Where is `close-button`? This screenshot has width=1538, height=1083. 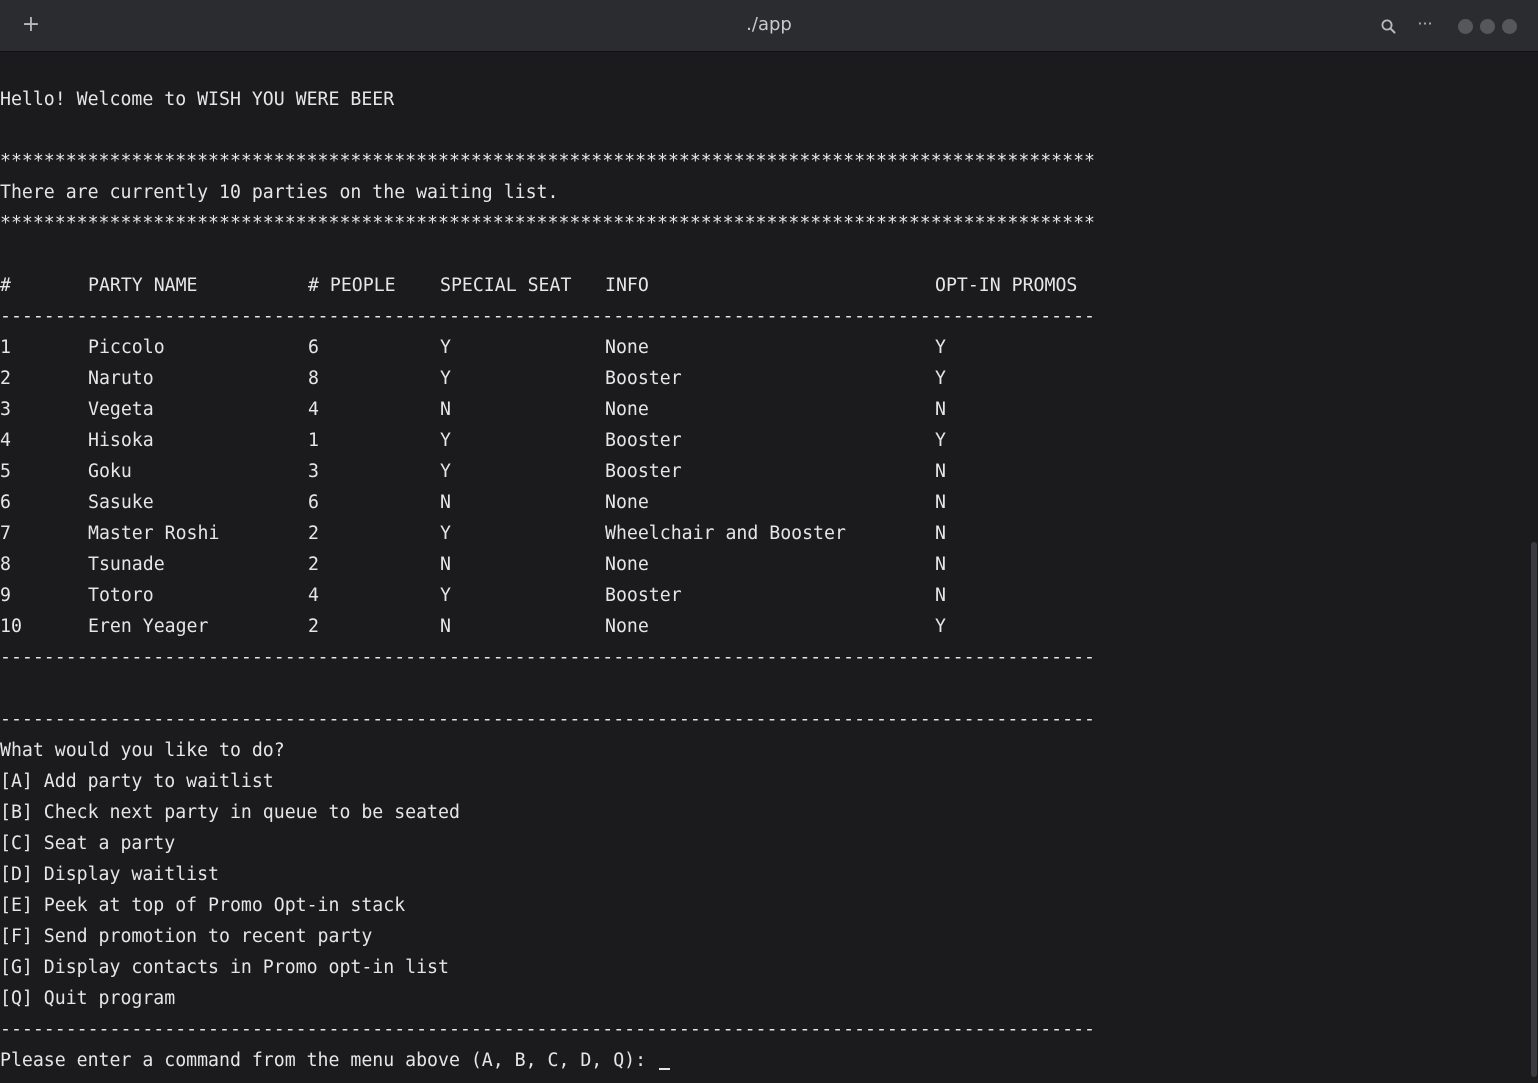 close-button is located at coordinates (1509, 26).